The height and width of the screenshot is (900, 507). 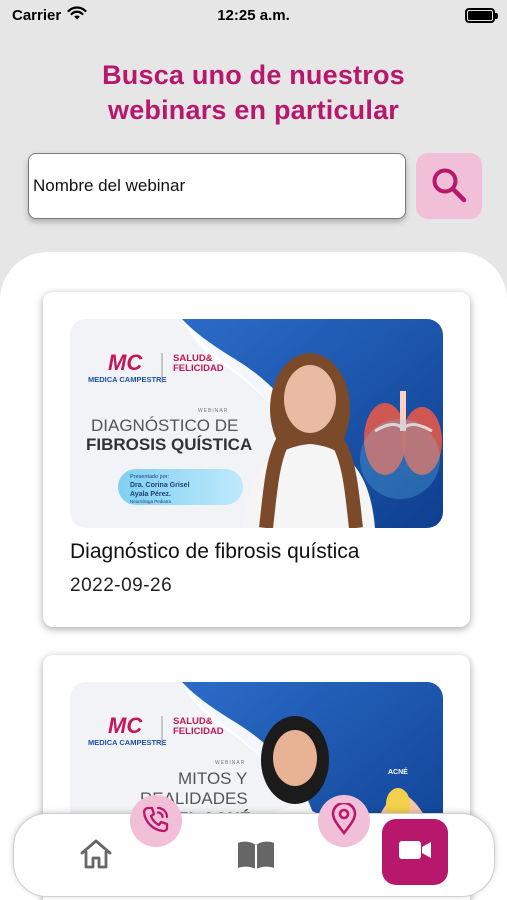 I want to click on video-camera-icon, so click(x=415, y=852).